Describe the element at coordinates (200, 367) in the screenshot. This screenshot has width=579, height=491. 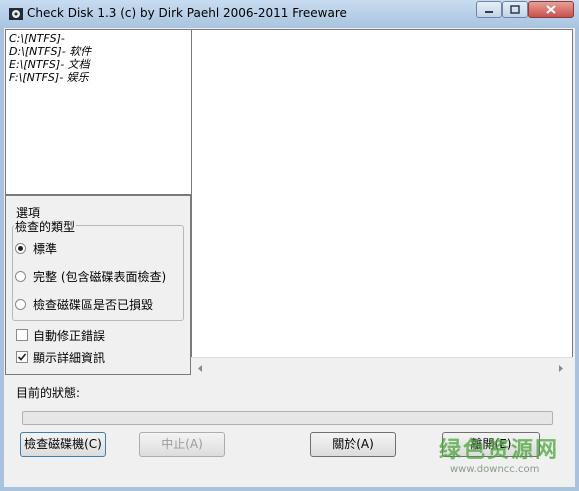
I see `scroll-left-icon` at that location.